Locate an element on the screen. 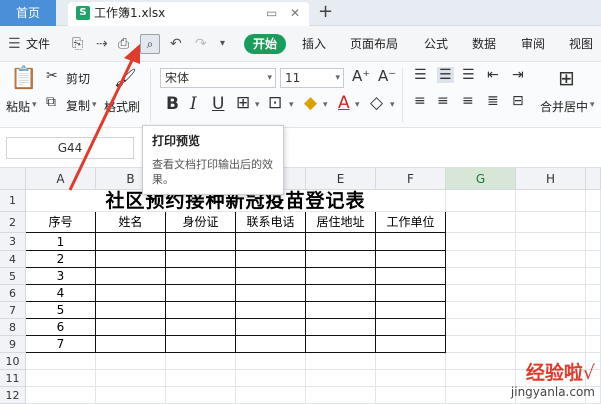 This screenshot has width=601, height=404. check-icon: √ is located at coordinates (588, 373).